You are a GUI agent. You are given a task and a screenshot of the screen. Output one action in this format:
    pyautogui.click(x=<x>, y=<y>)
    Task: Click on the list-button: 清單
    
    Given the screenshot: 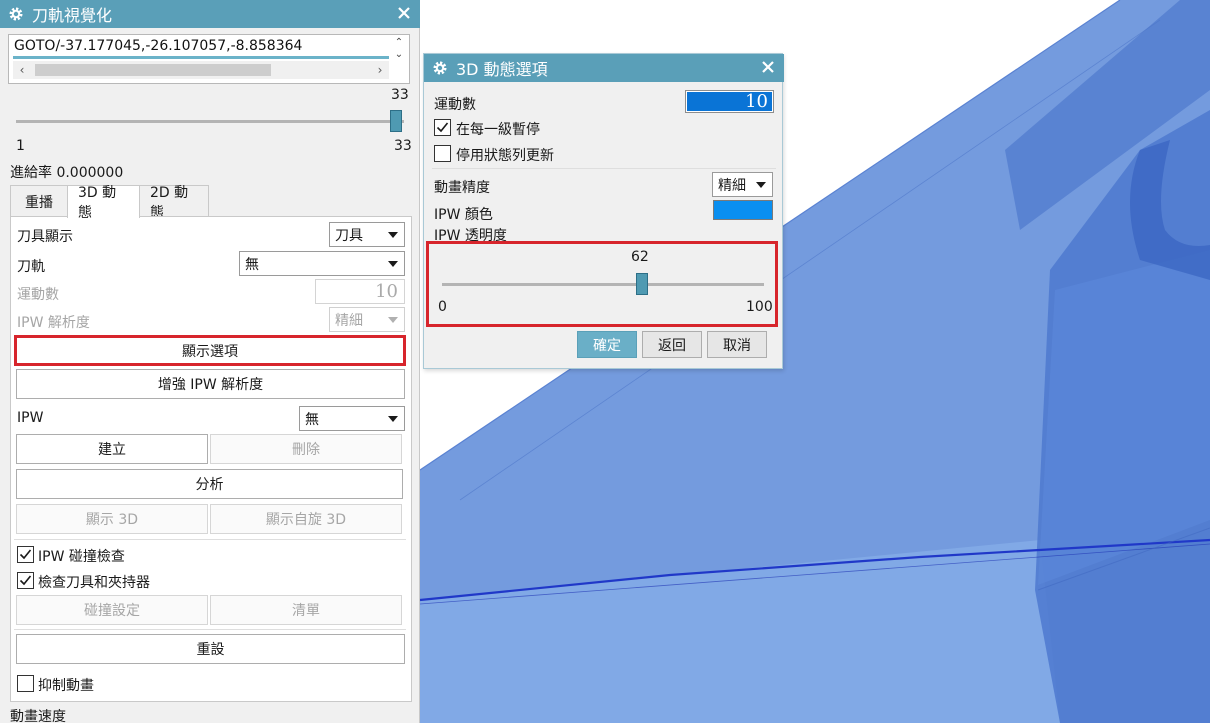 What is the action you would take?
    pyautogui.click(x=306, y=610)
    